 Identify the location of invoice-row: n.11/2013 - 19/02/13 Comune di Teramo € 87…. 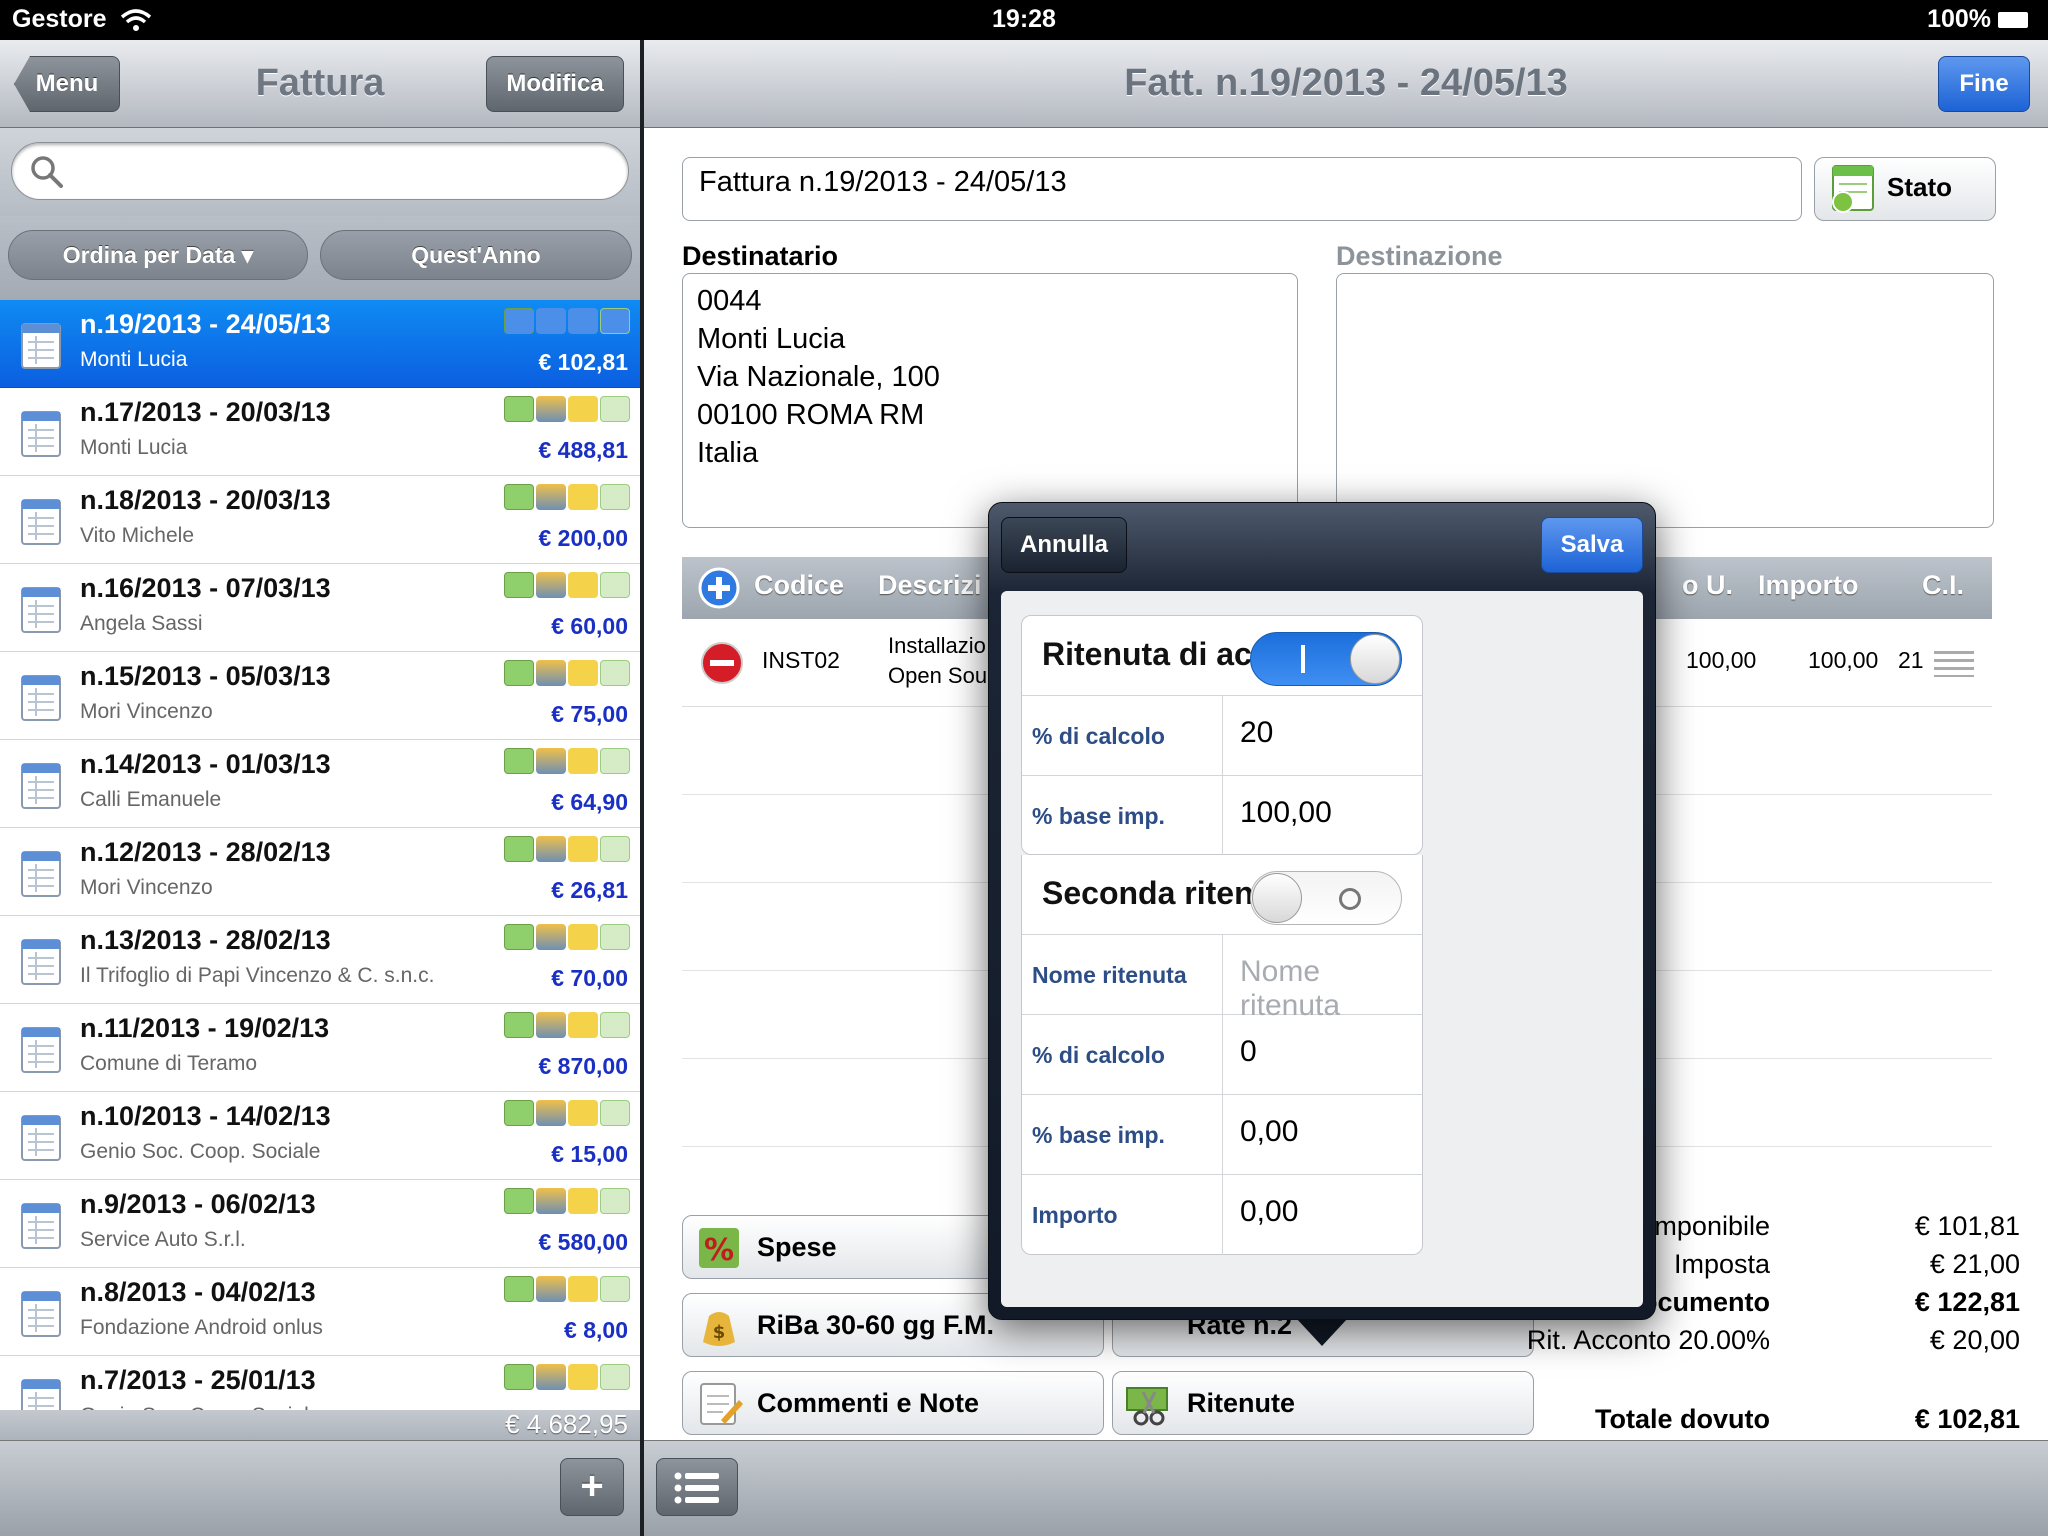
(320, 1048).